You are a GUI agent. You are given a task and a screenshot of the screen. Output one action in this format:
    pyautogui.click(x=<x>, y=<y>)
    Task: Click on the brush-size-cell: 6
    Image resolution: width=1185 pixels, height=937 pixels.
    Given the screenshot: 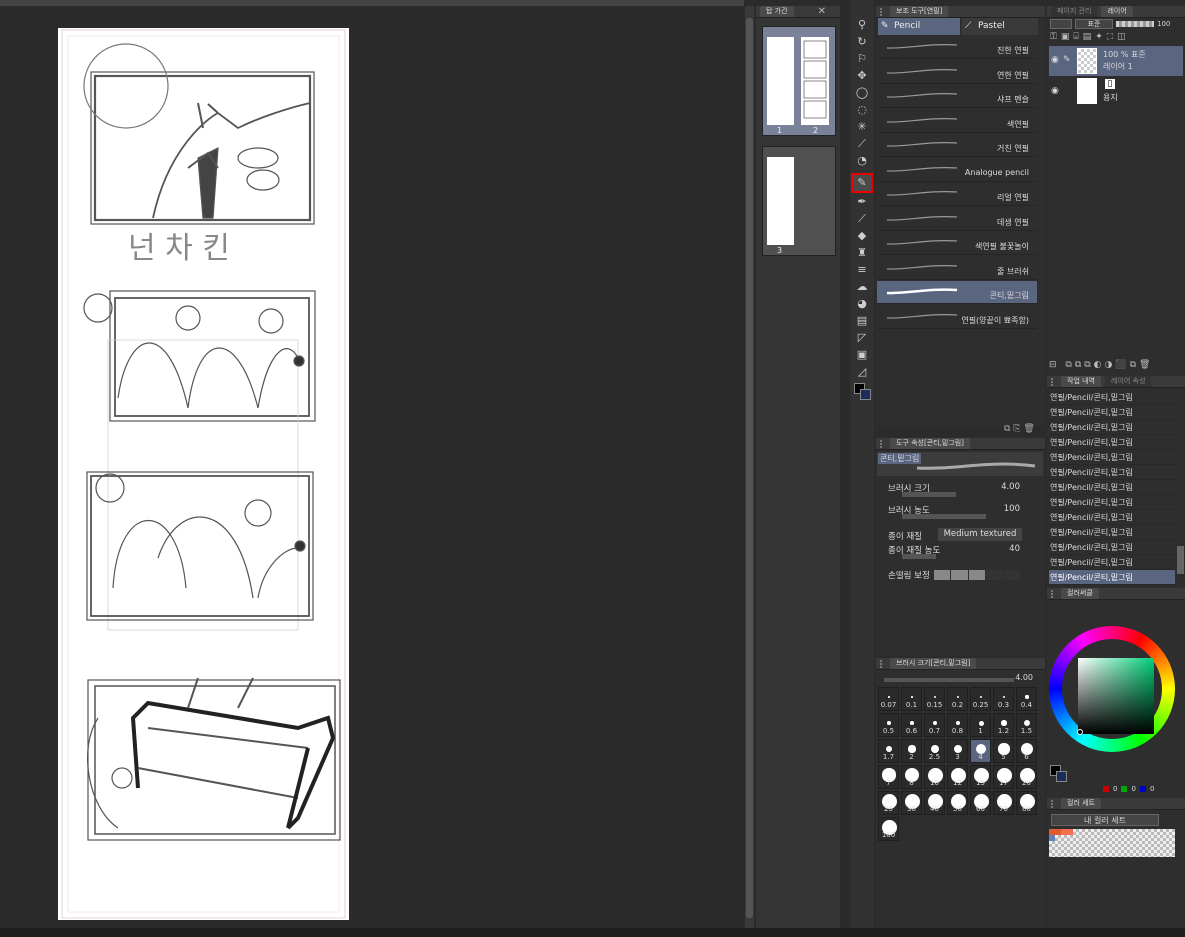 What is the action you would take?
    pyautogui.click(x=1026, y=751)
    